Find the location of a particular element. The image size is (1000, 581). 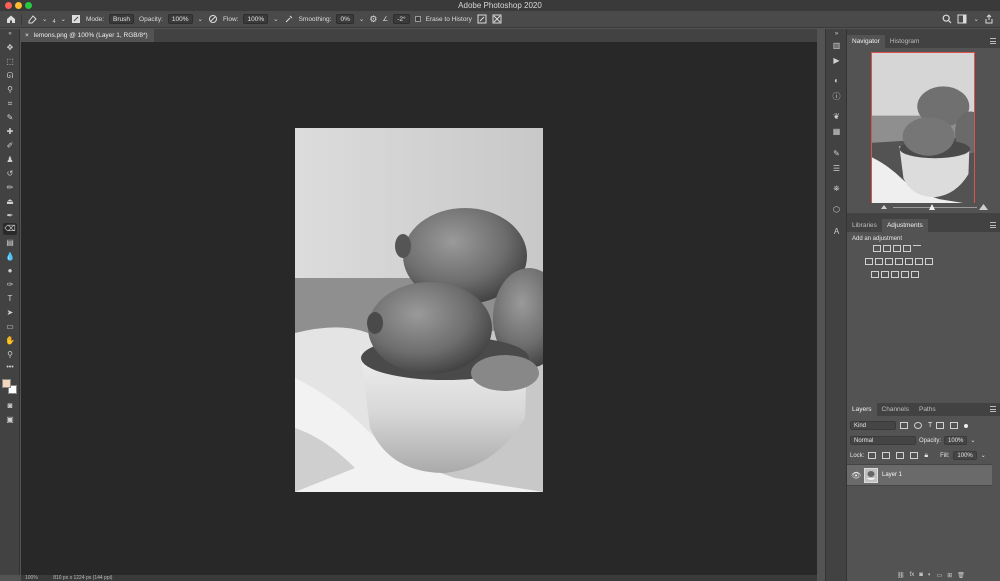

panel-menu-icon is located at coordinates (993, 226).